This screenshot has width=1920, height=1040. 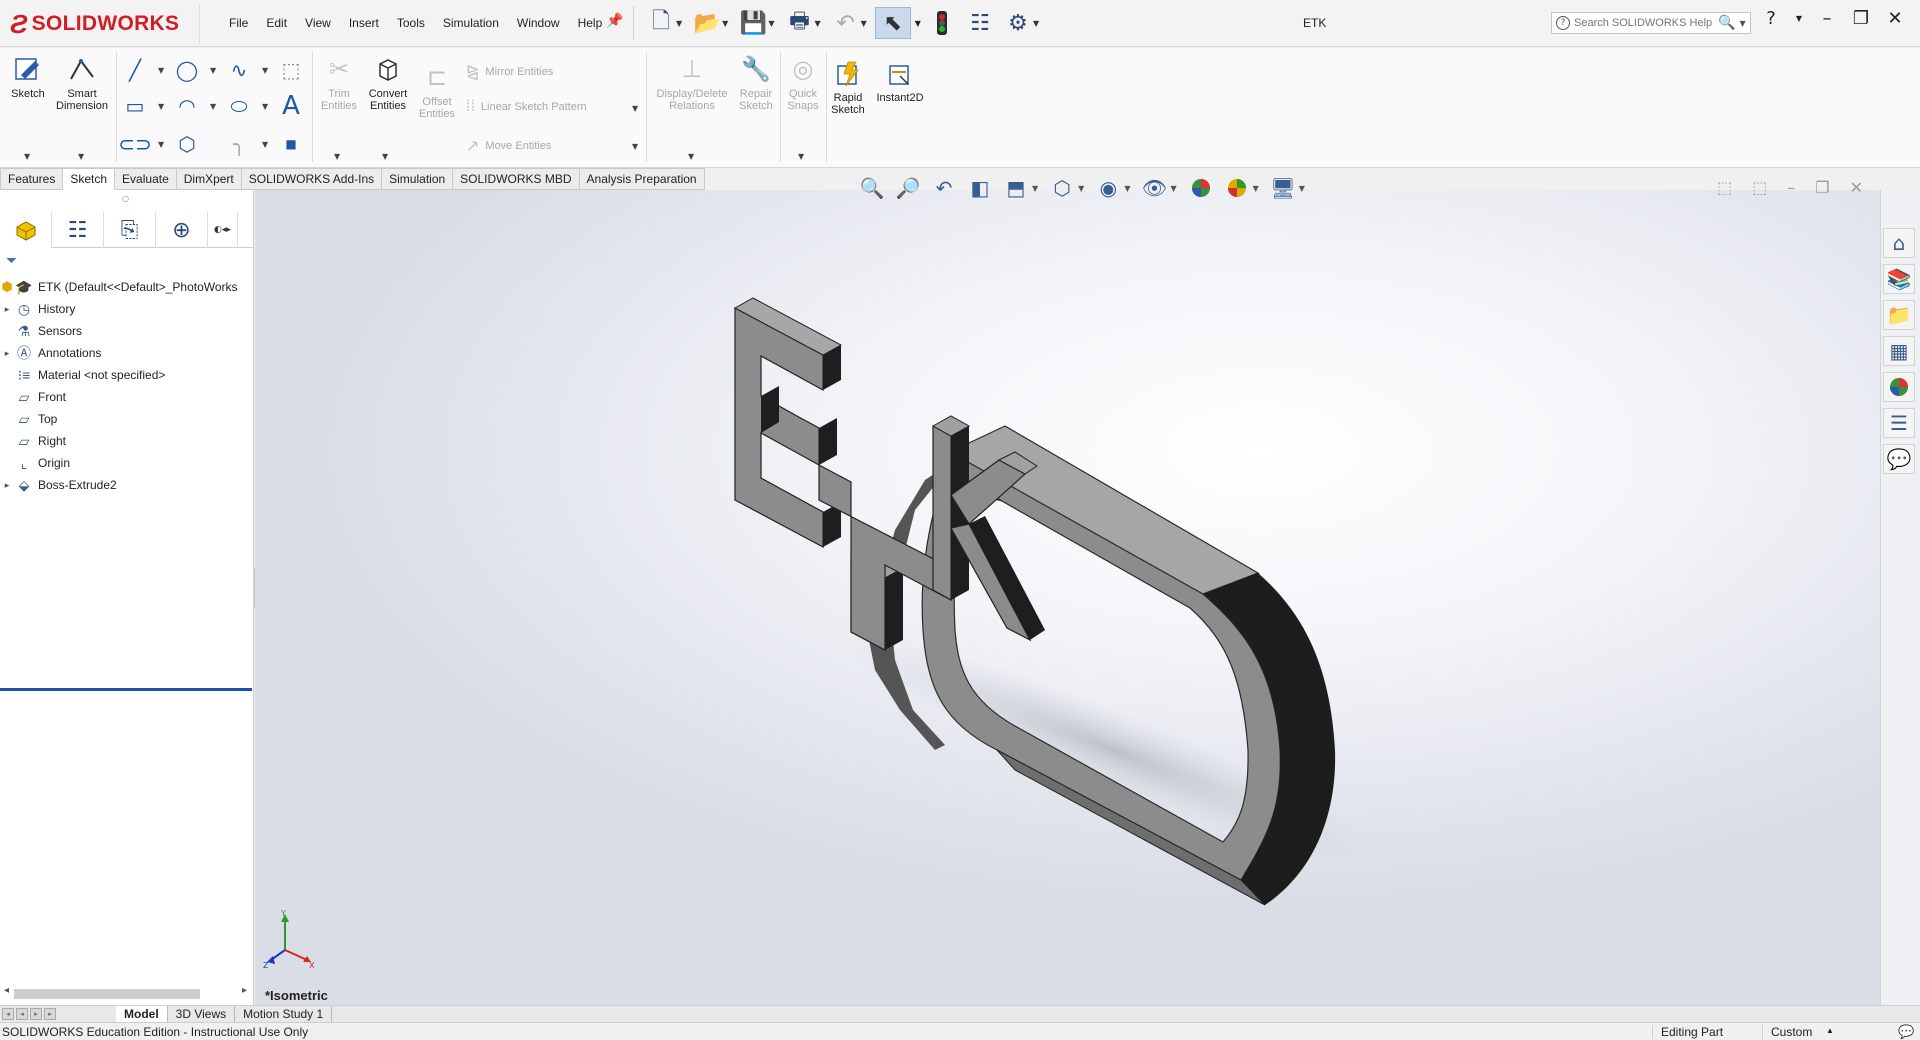 I want to click on help-icon: ?, so click(x=1771, y=18).